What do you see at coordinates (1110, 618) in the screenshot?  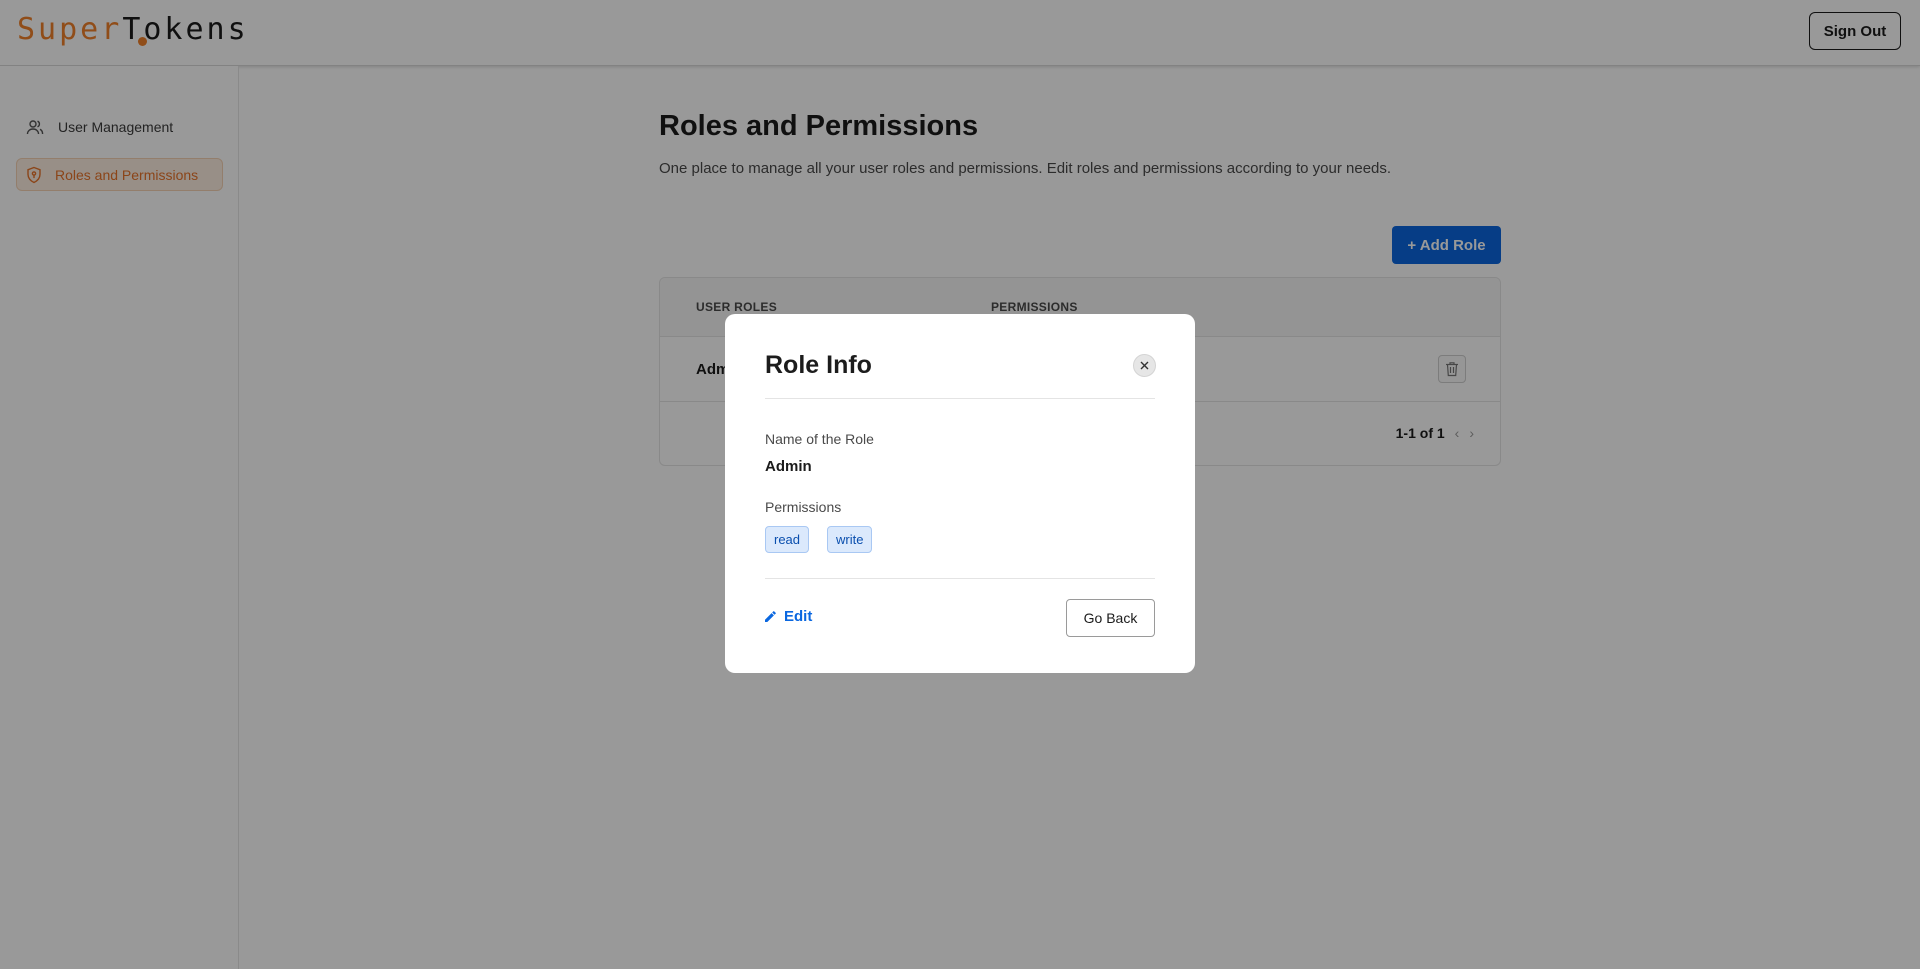 I see `go-back-button: Go Back` at bounding box center [1110, 618].